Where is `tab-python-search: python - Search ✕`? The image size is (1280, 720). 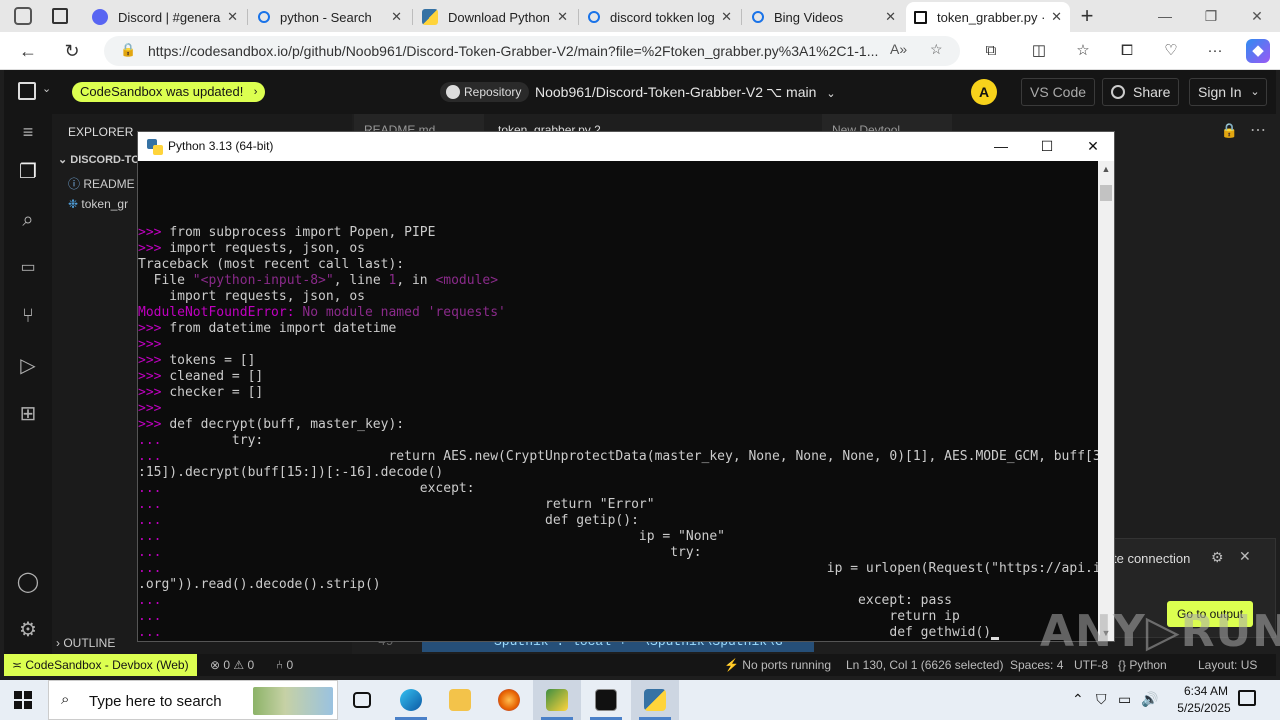 tab-python-search: python - Search ✕ is located at coordinates (330, 17).